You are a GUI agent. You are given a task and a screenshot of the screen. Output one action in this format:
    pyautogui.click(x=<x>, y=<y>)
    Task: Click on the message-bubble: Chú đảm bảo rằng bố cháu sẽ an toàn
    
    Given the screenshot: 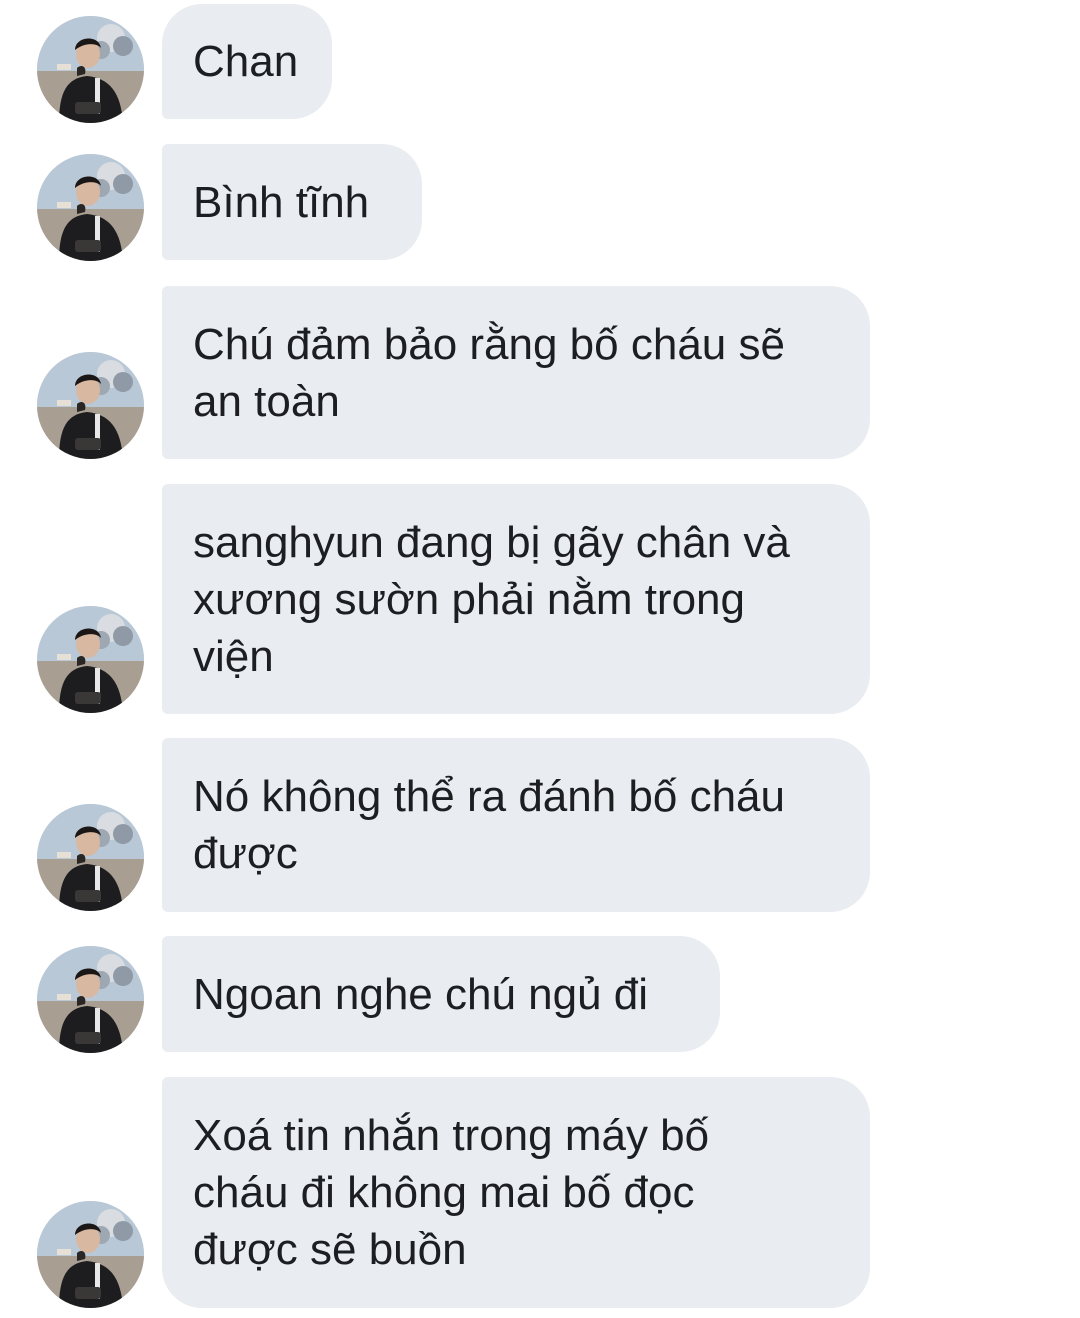 What is the action you would take?
    pyautogui.click(x=516, y=372)
    